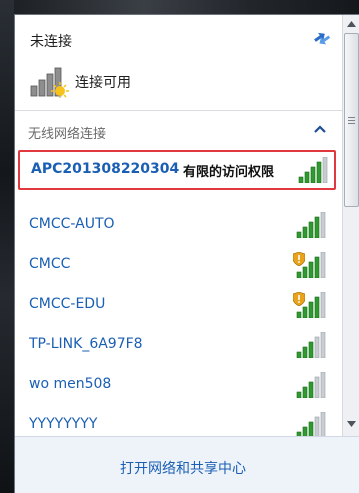 The height and width of the screenshot is (493, 359). I want to click on network-name: YYYYYYYY, so click(63, 424).